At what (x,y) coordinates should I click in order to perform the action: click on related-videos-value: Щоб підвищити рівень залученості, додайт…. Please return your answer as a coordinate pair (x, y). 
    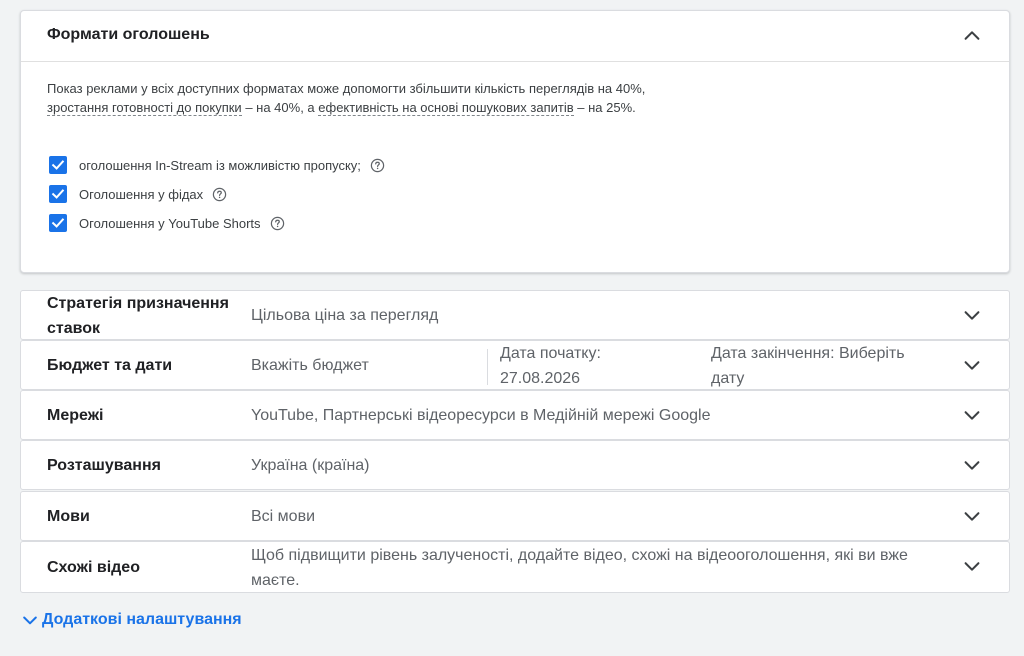
    Looking at the image, I should click on (579, 568).